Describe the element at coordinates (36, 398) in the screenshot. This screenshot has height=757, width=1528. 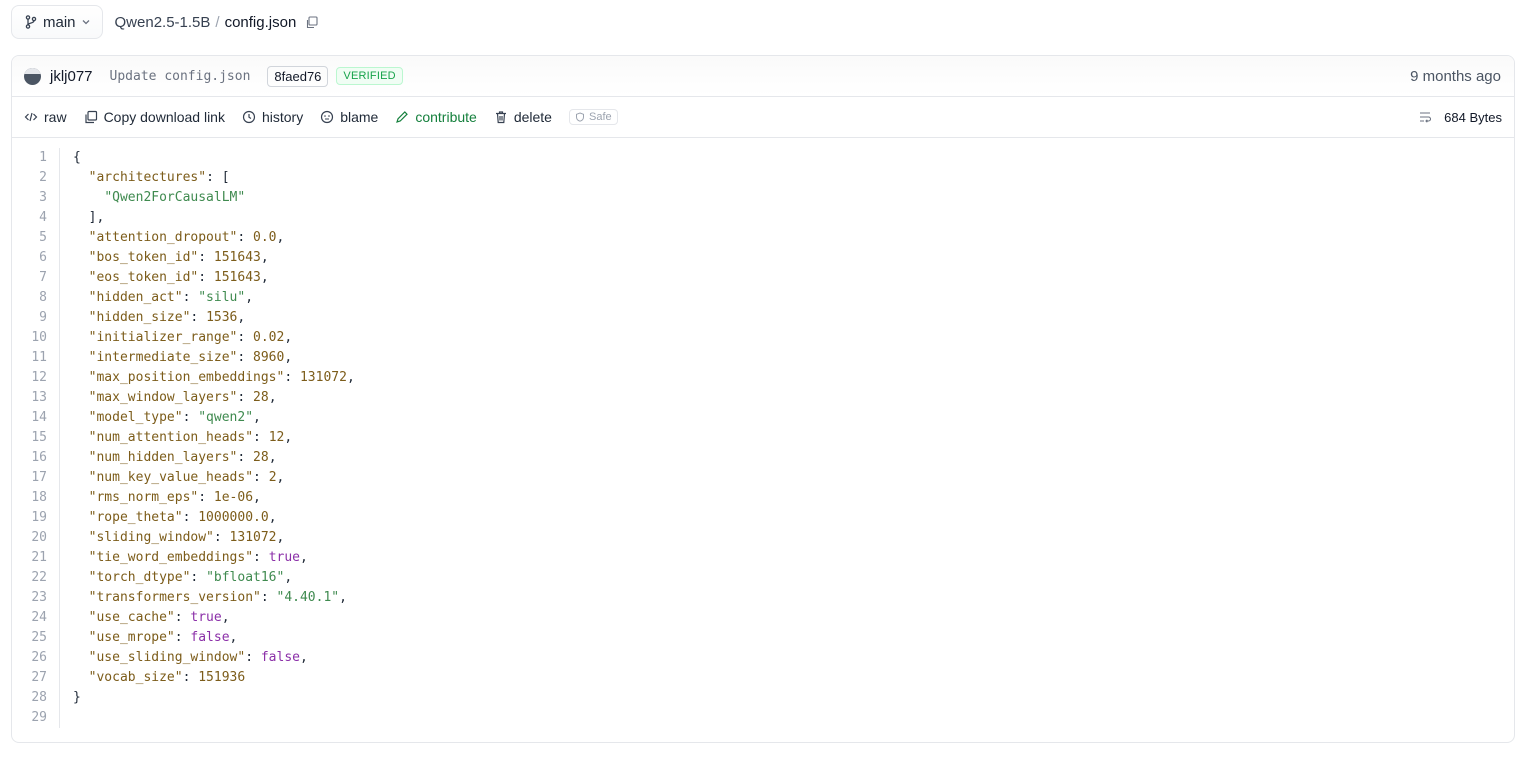
I see `line-number: 13` at that location.